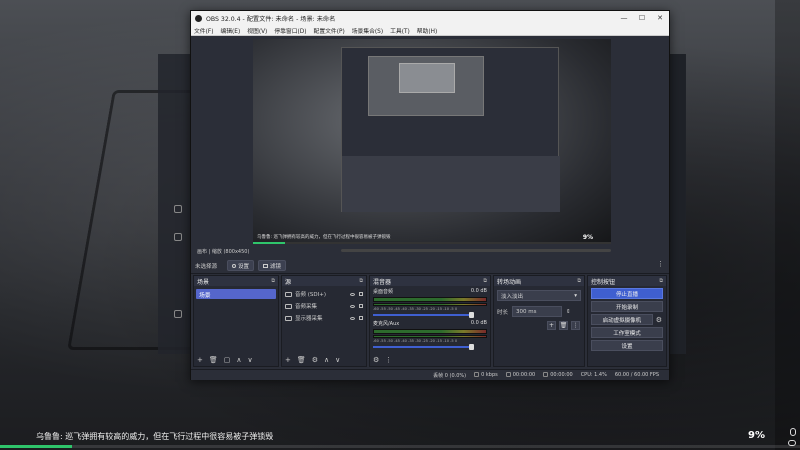 The width and height of the screenshot is (800, 450). What do you see at coordinates (324, 294) in the screenshot?
I see `source-row: 音频 (SDI+)` at bounding box center [324, 294].